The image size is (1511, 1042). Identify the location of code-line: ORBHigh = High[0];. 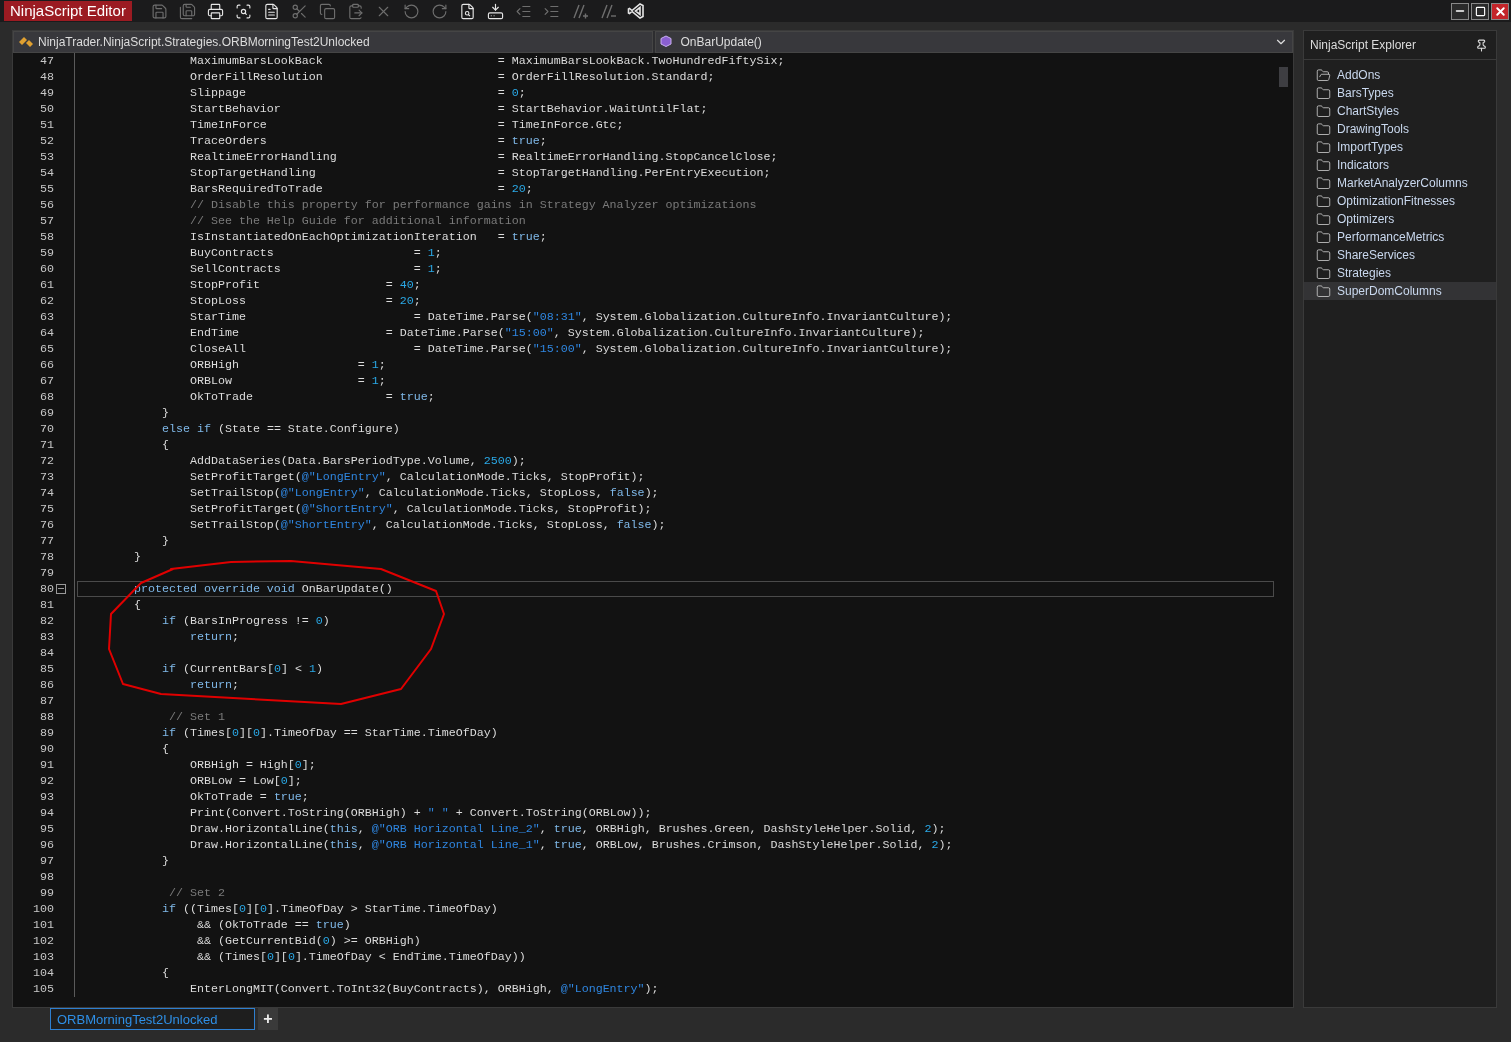
(252, 765).